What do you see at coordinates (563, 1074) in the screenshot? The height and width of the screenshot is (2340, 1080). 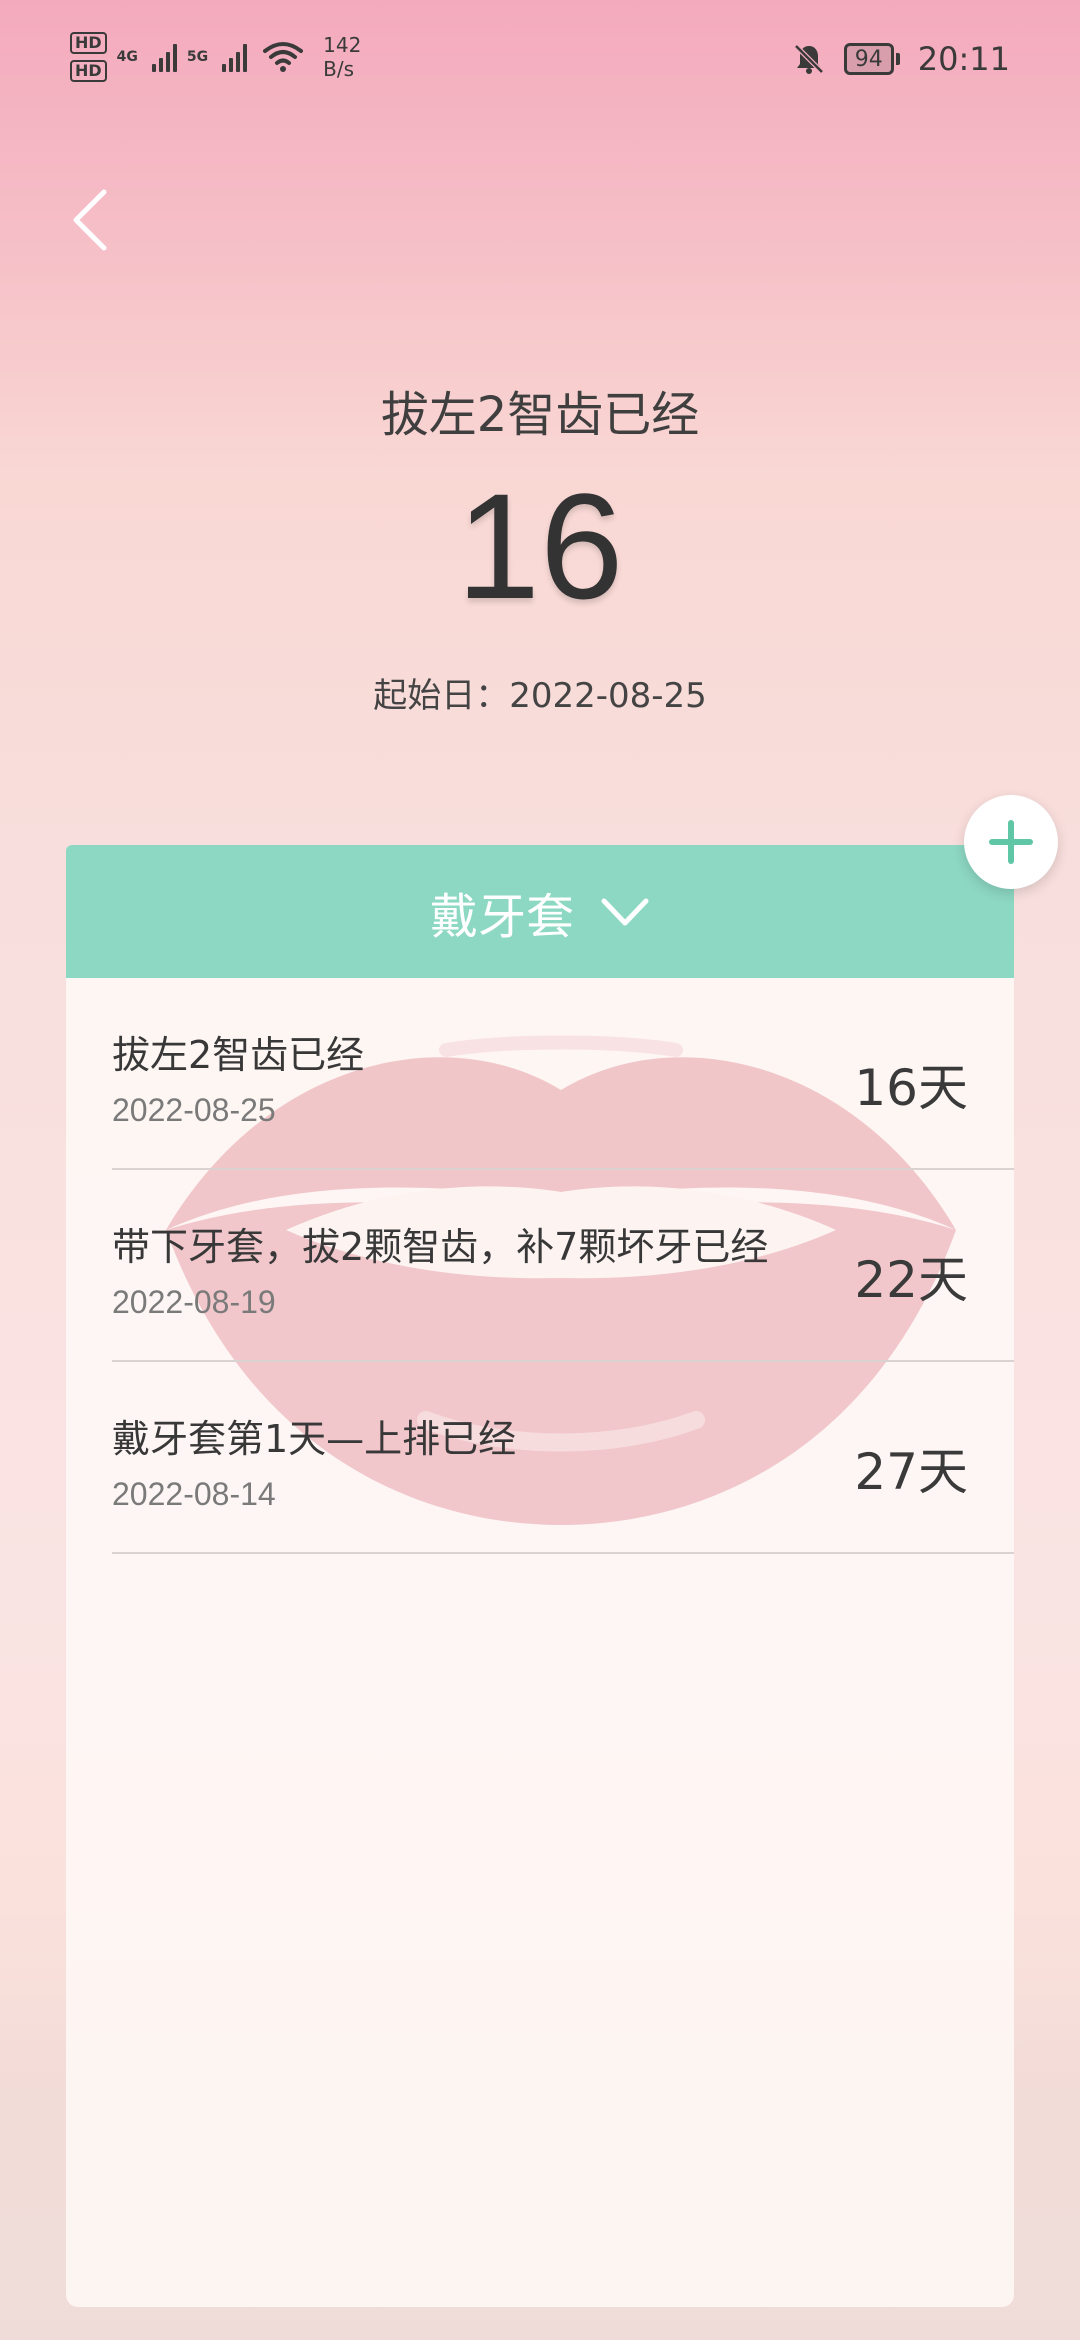 I see `event-row-1: 拔左2智齿已经 2022-08-25 16天` at bounding box center [563, 1074].